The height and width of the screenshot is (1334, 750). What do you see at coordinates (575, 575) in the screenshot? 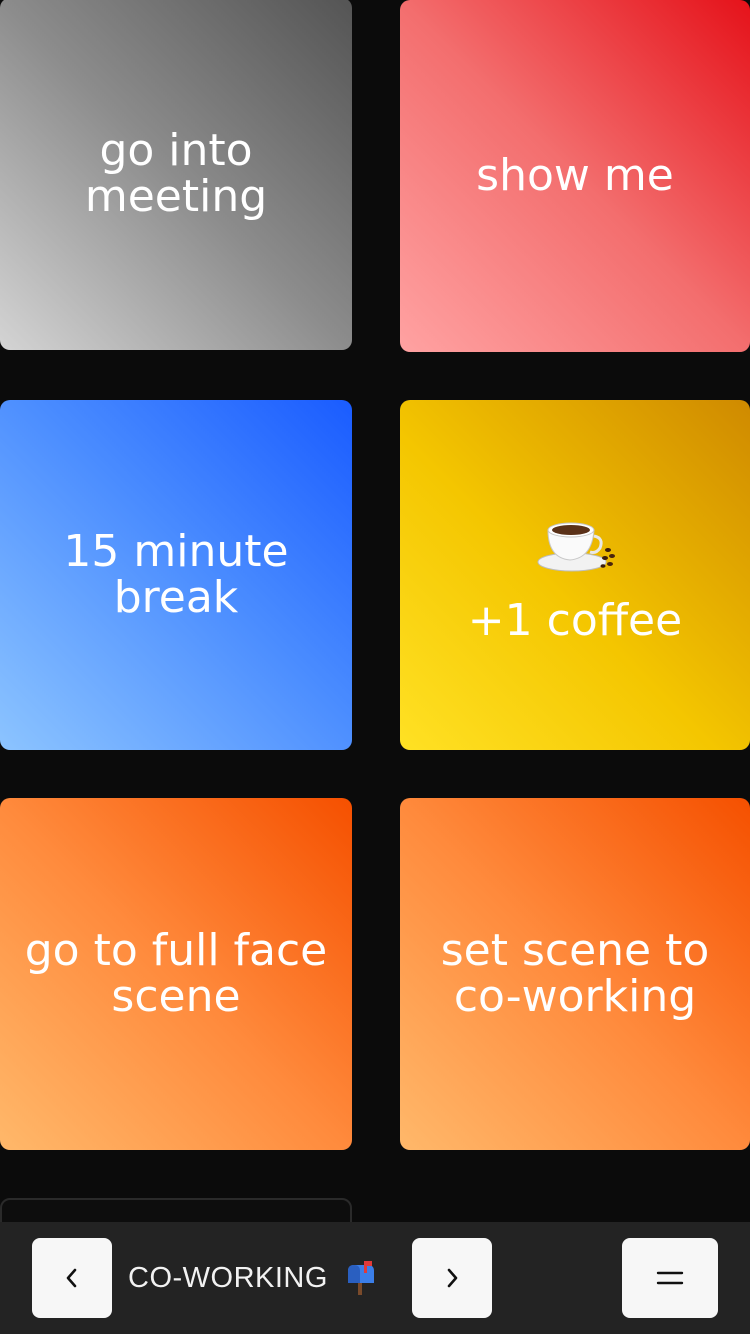
I see `tile-plus-one-coffee: +1 coffee` at bounding box center [575, 575].